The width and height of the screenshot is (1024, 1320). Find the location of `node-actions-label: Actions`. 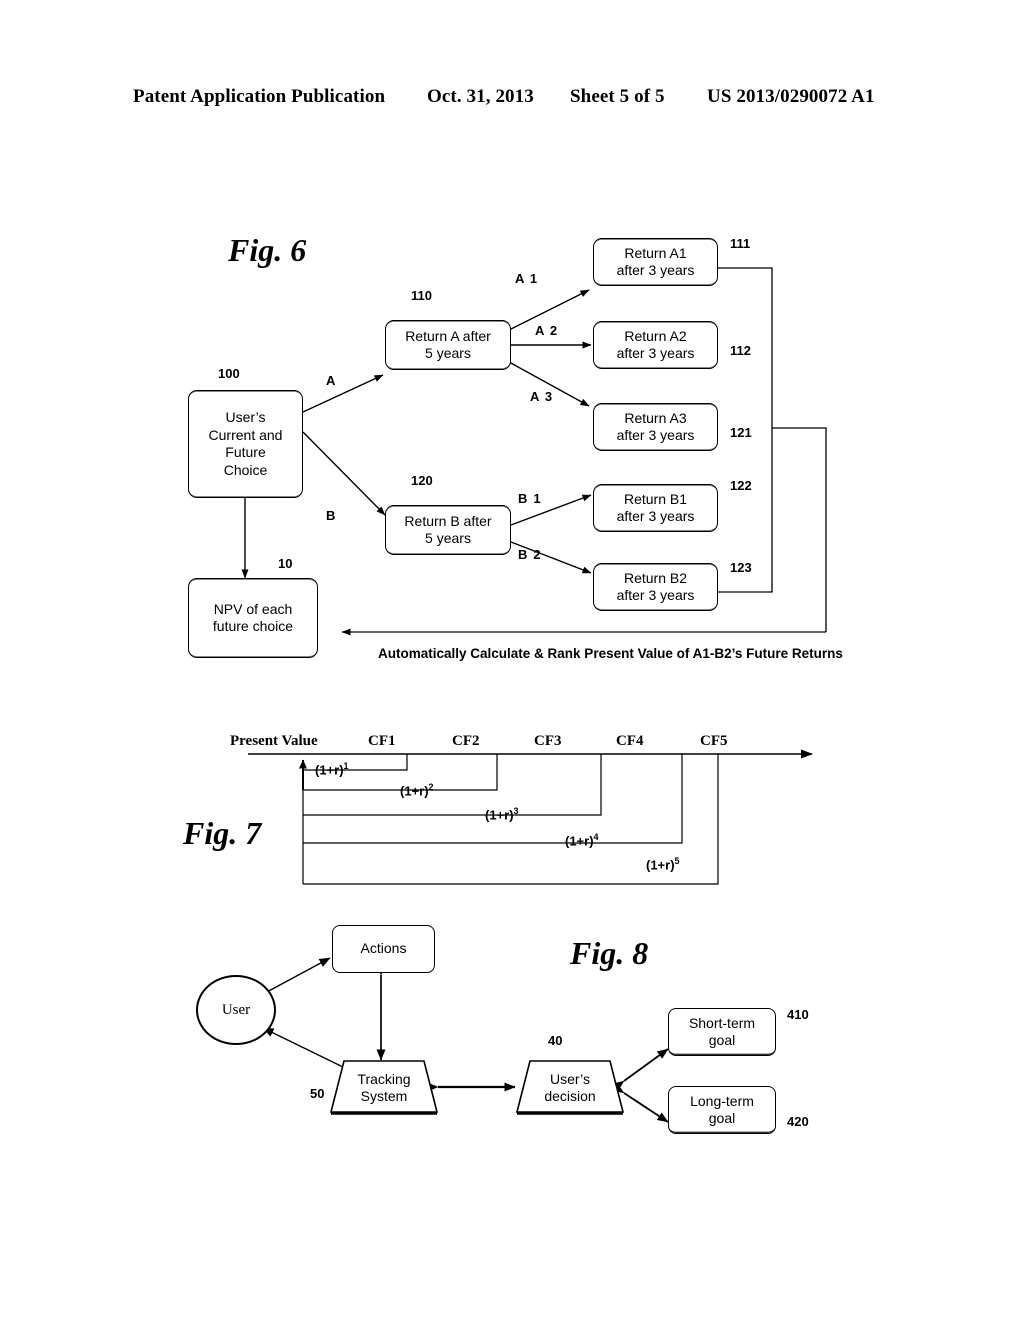

node-actions-label: Actions is located at coordinates (383, 948).